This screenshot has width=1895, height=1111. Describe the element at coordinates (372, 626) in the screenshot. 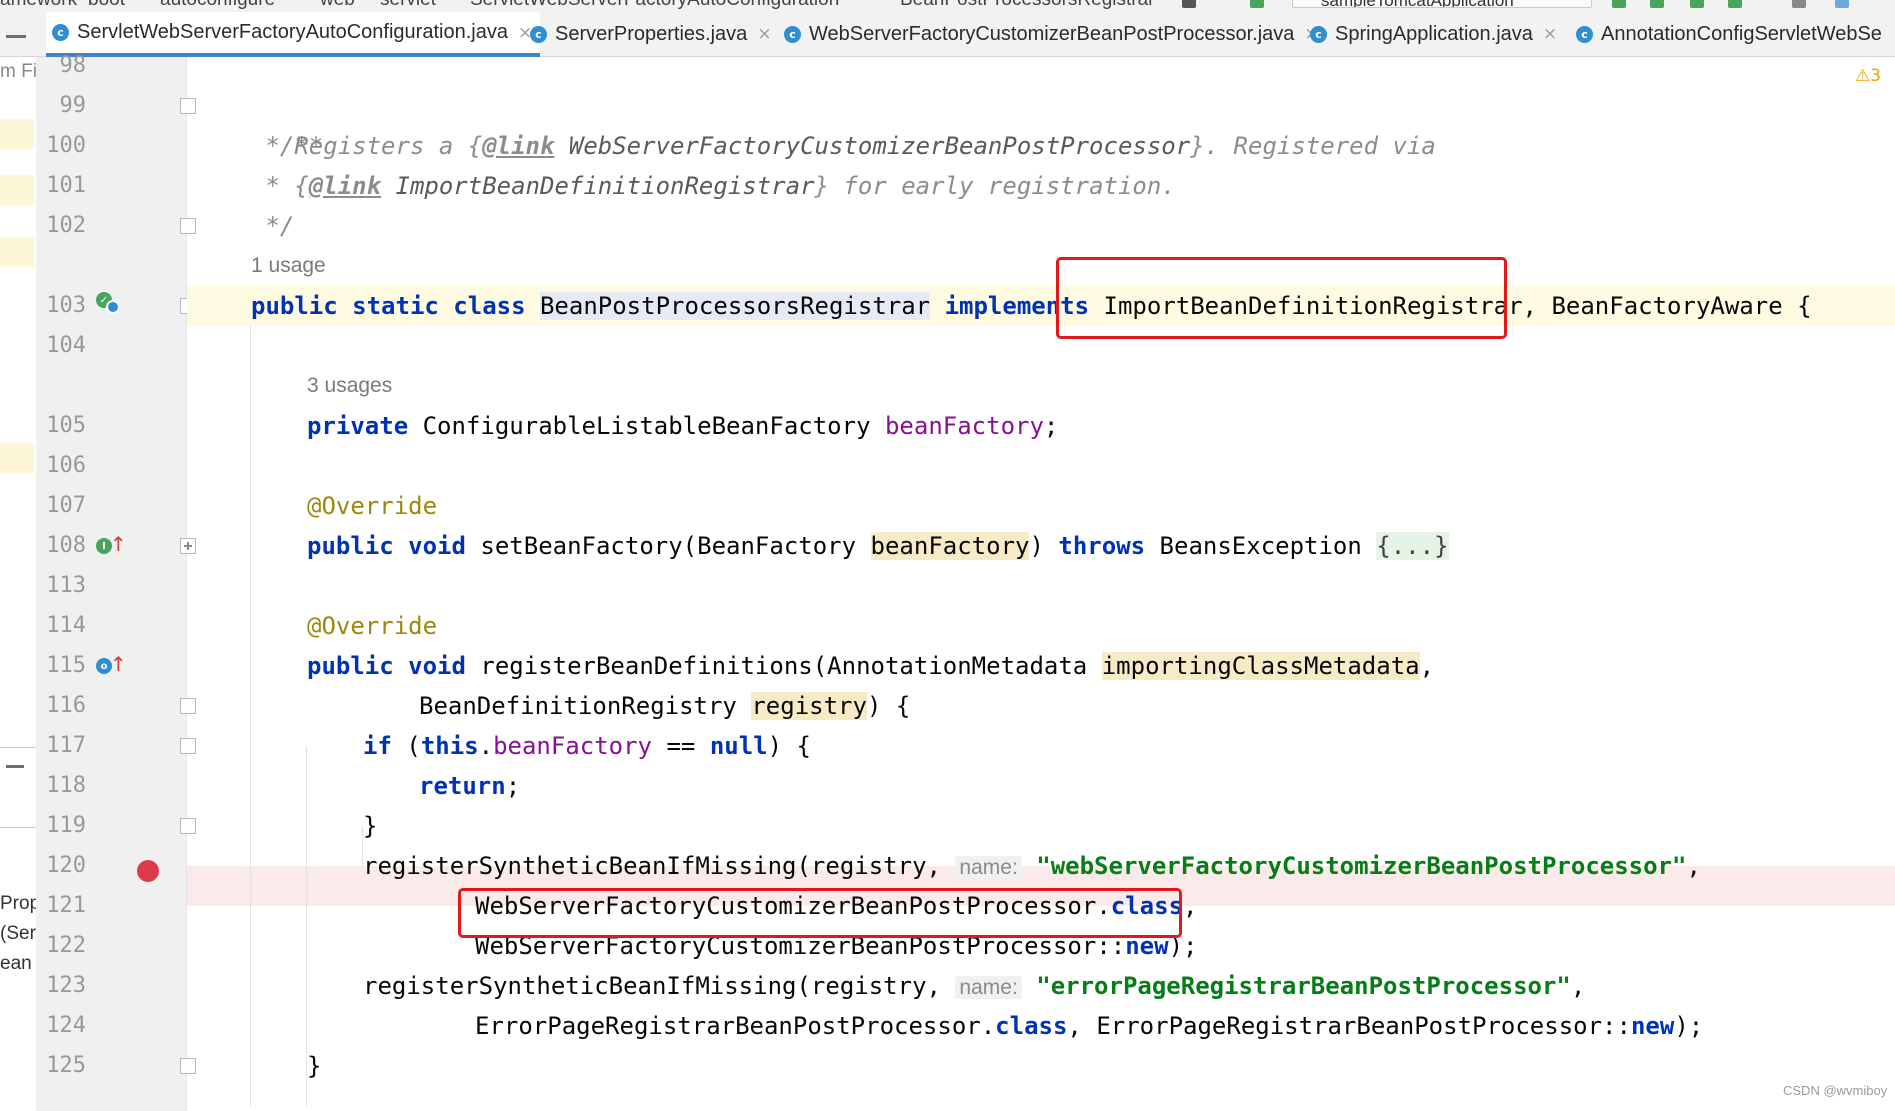

I see `code-line-114: @Override` at that location.